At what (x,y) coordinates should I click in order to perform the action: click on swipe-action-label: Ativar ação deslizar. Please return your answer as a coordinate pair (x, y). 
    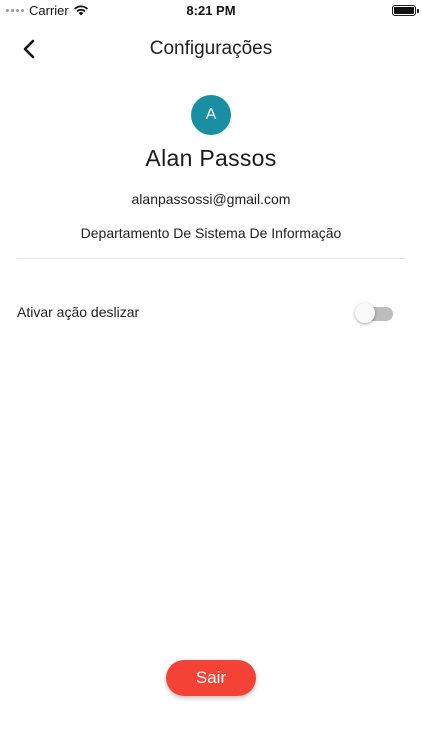
    Looking at the image, I should click on (78, 312).